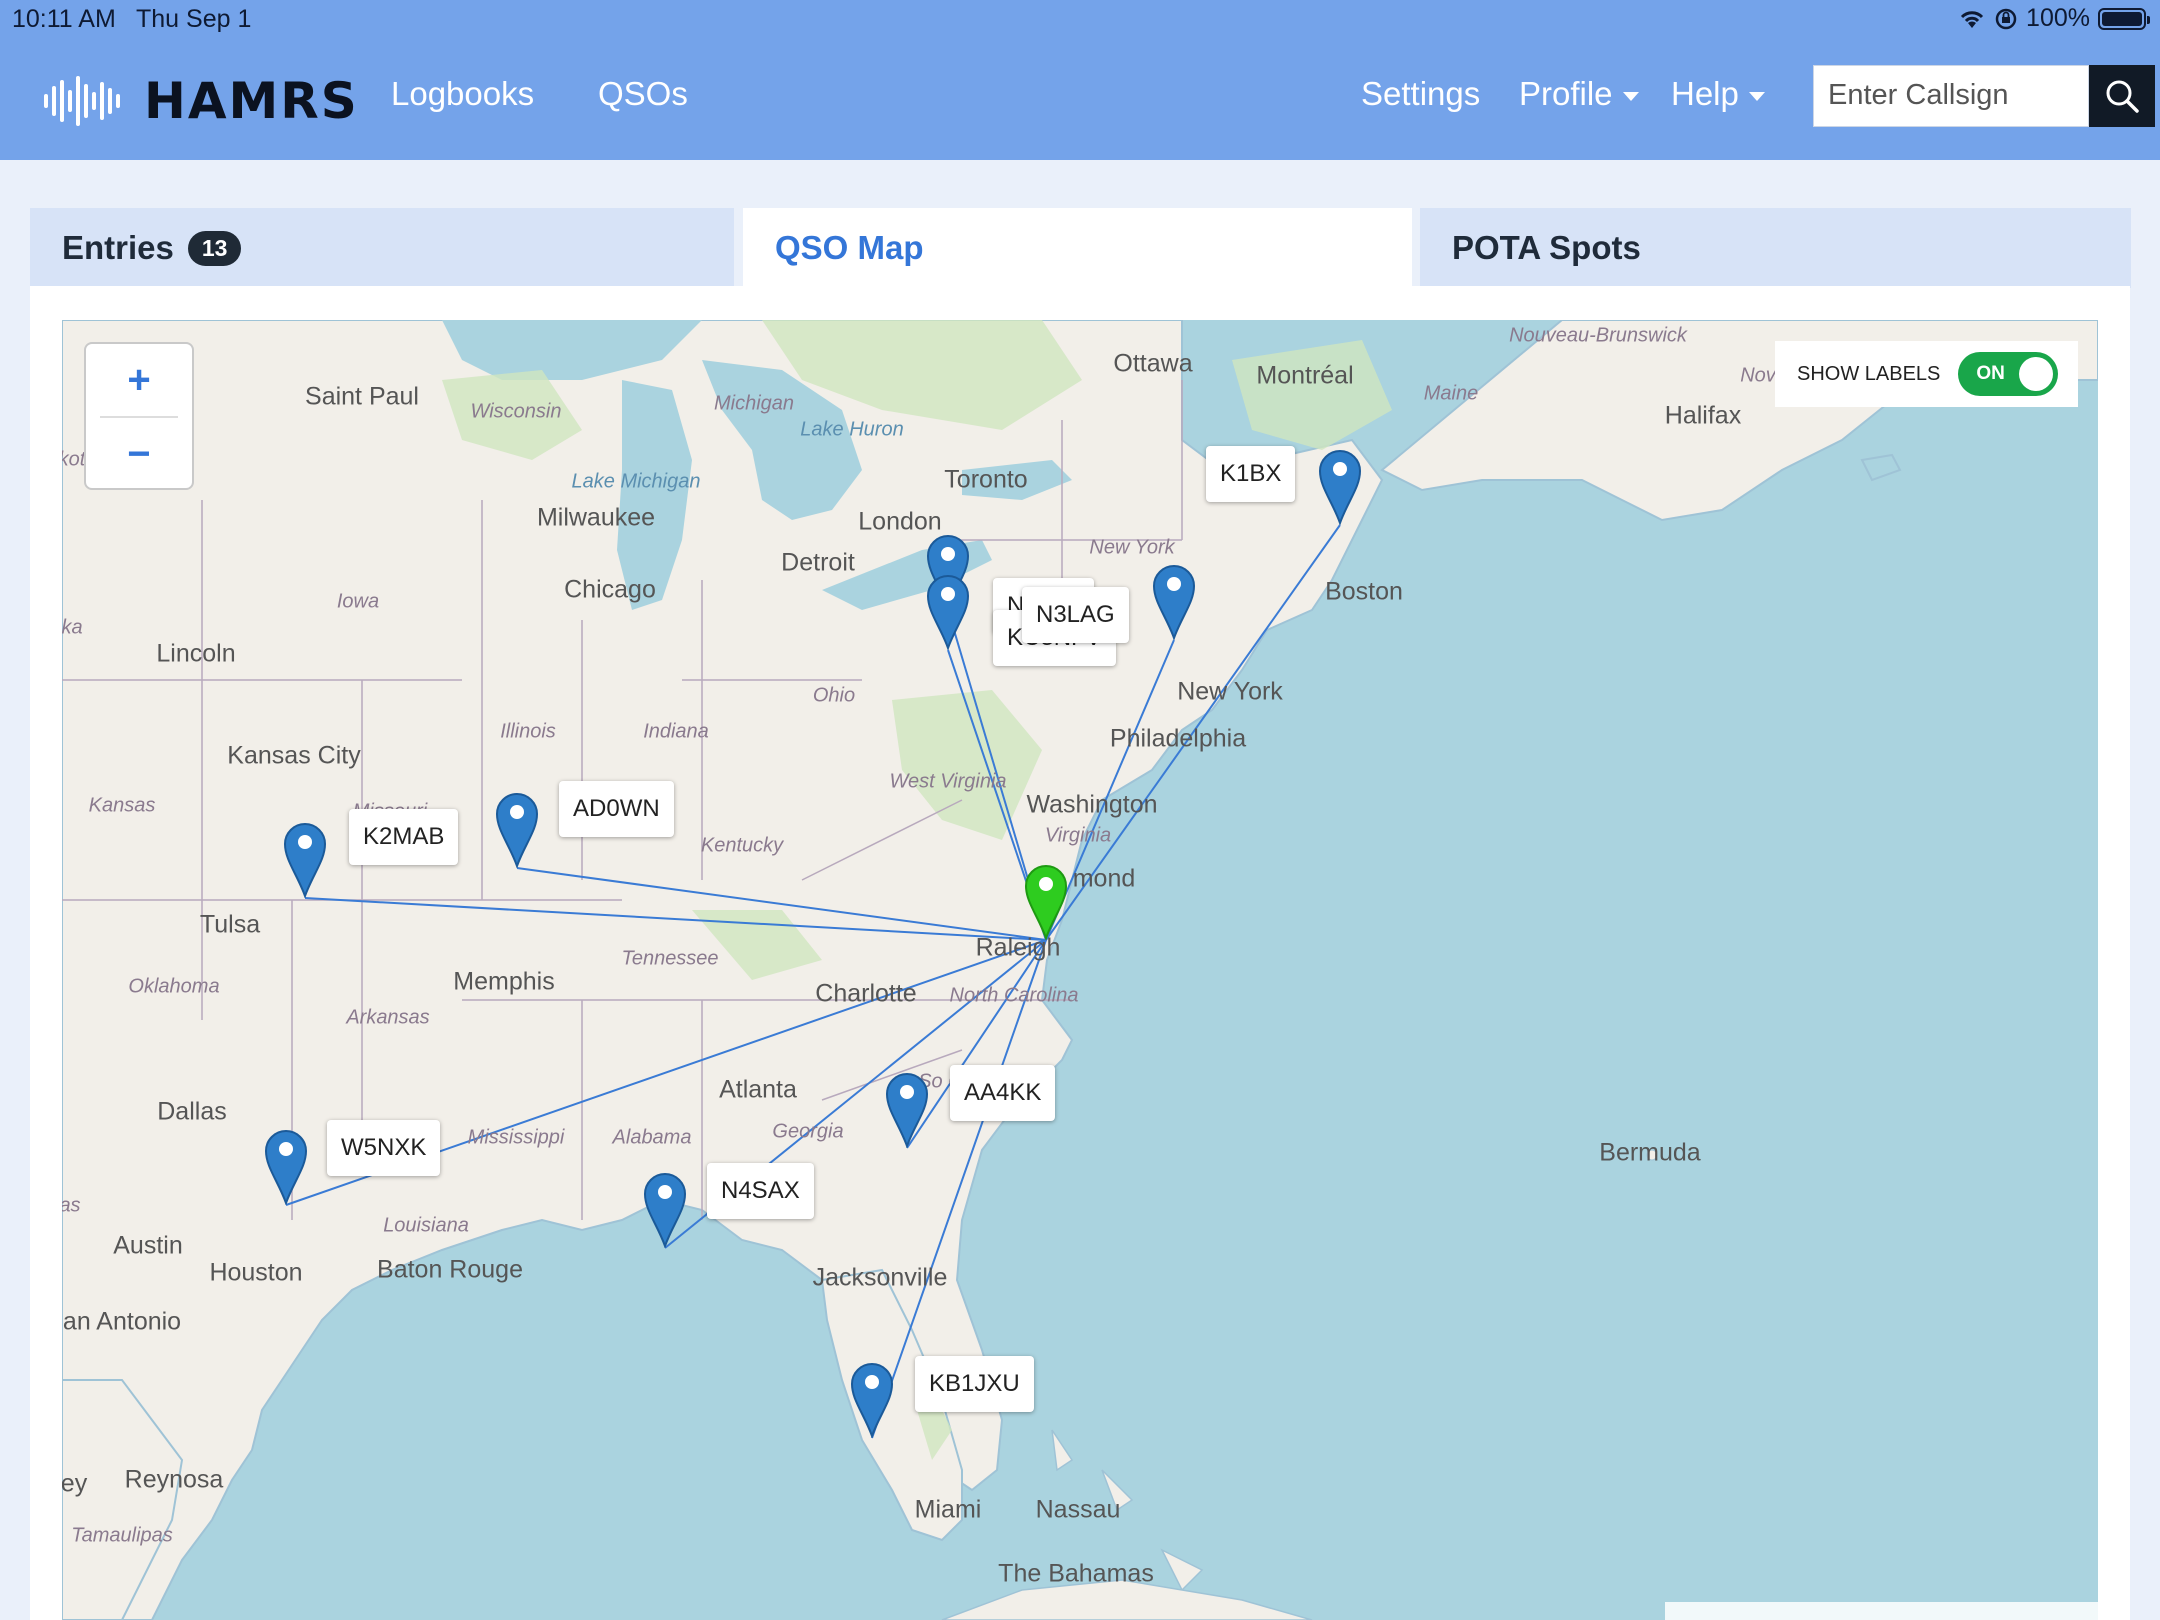 This screenshot has height=1620, width=2160. What do you see at coordinates (596, 517) in the screenshot?
I see `place-milwaukee: Milwaukee` at bounding box center [596, 517].